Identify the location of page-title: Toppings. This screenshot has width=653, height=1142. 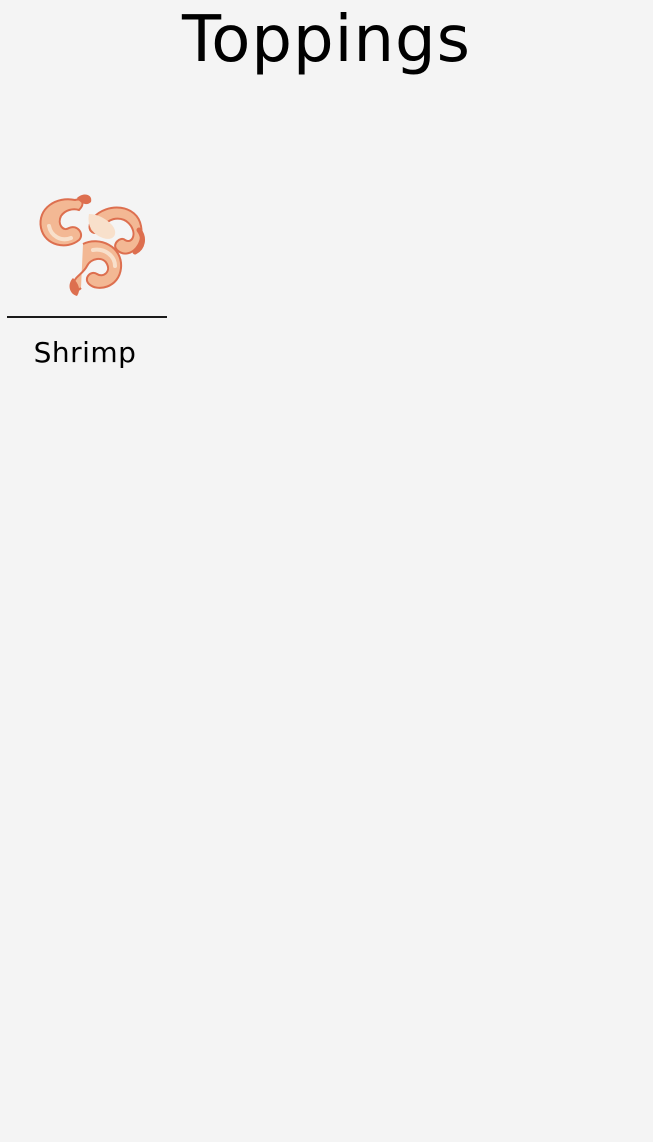
(326, 40).